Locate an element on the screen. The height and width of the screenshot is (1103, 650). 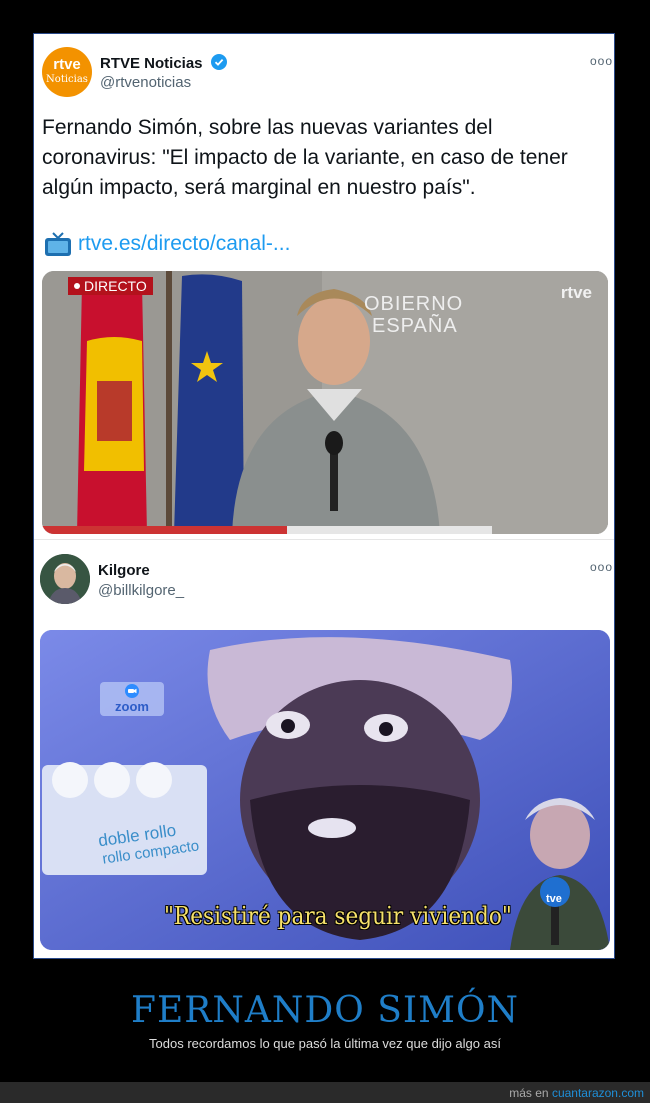
kilgore-avatar is located at coordinates (65, 579).